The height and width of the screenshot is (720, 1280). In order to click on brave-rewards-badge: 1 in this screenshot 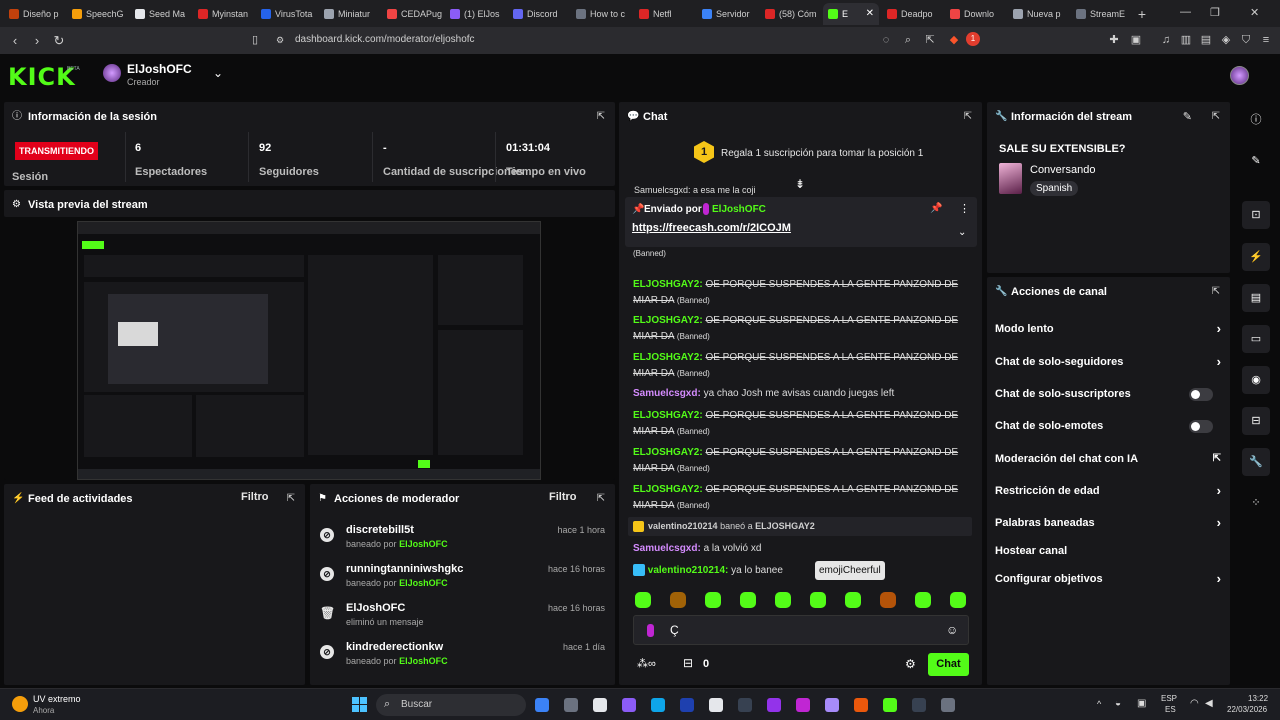, I will do `click(973, 39)`.